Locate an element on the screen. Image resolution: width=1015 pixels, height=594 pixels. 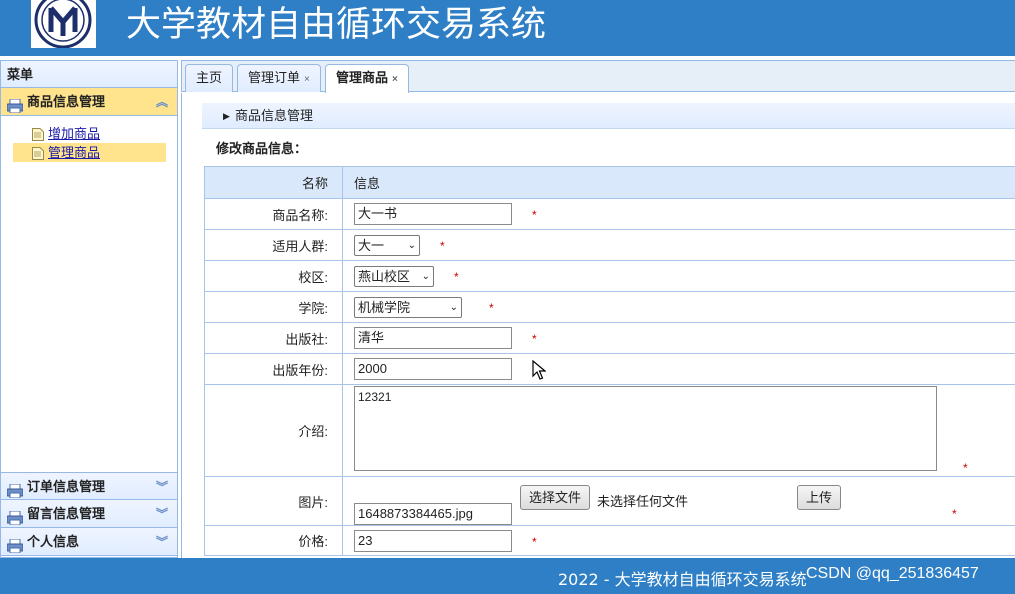
document-icon is located at coordinates (38, 155).